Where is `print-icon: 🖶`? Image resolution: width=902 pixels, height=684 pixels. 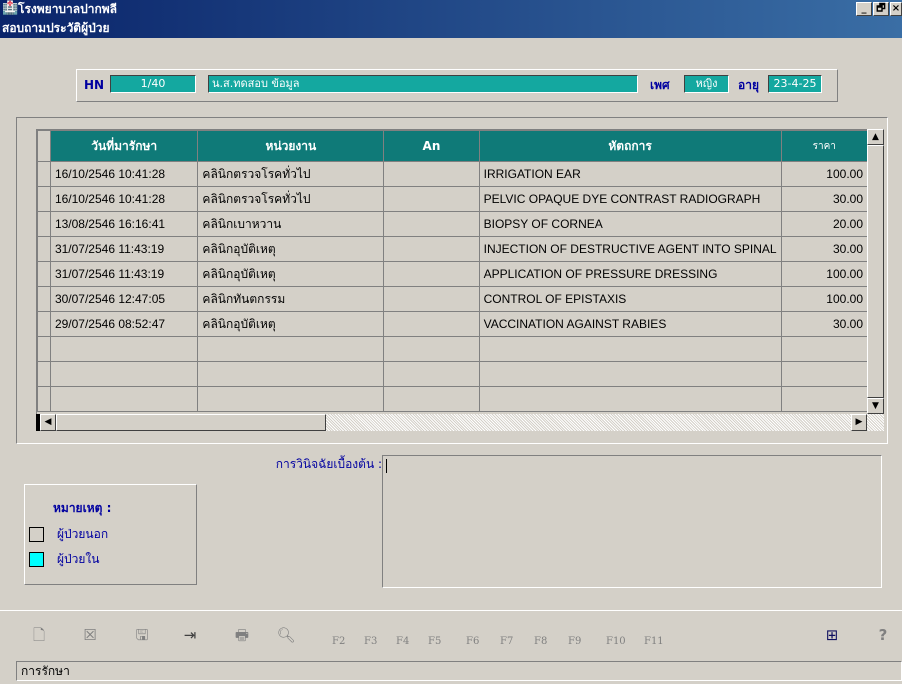
print-icon: 🖶 is located at coordinates (242, 635).